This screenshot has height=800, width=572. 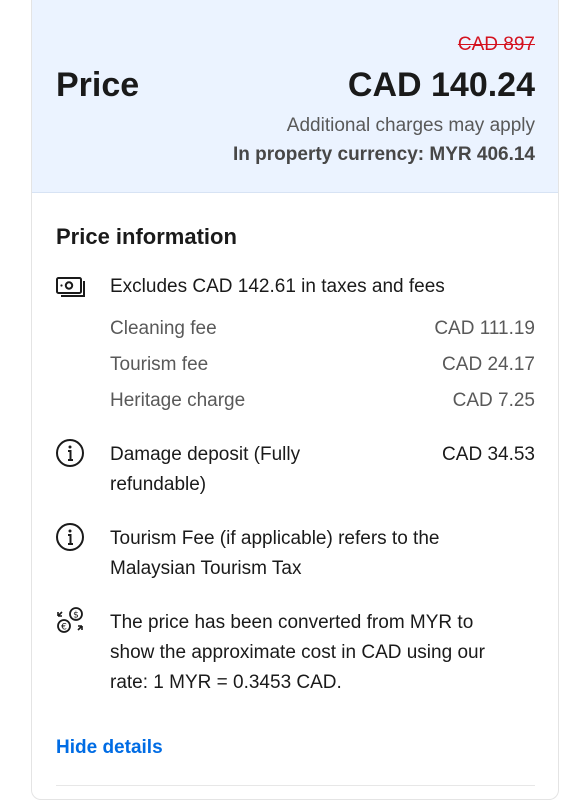 I want to click on divider, so click(x=295, y=785).